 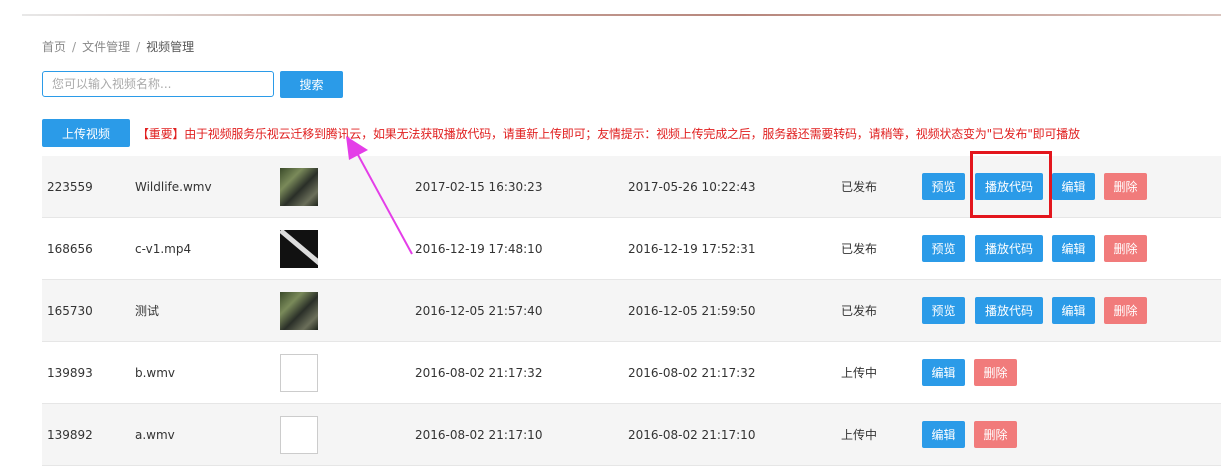 I want to click on updated-time: 2017-05-26 10:22:43, so click(x=692, y=186).